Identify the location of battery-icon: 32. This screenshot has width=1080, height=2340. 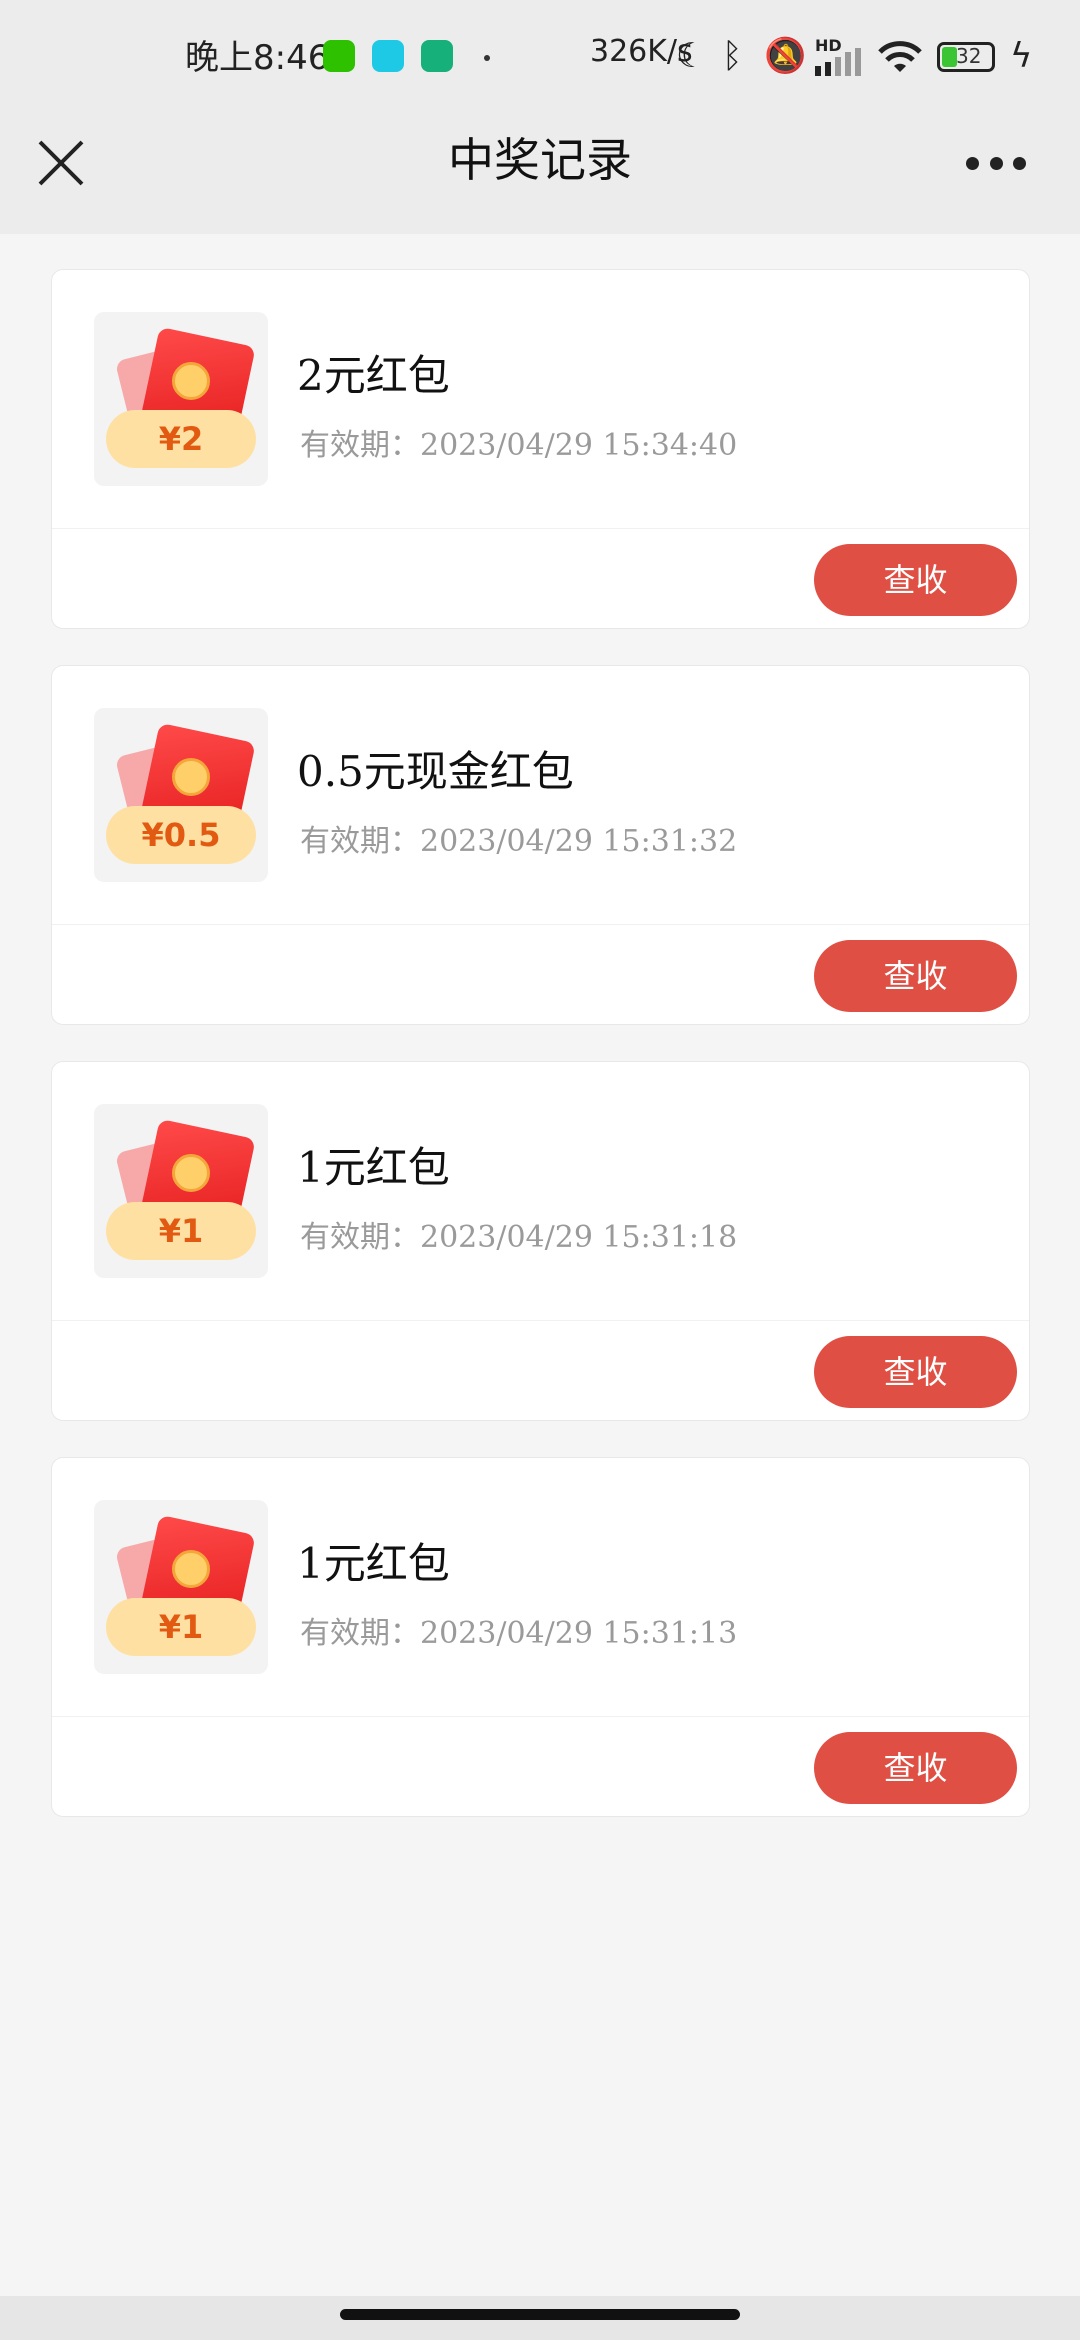
(966, 57).